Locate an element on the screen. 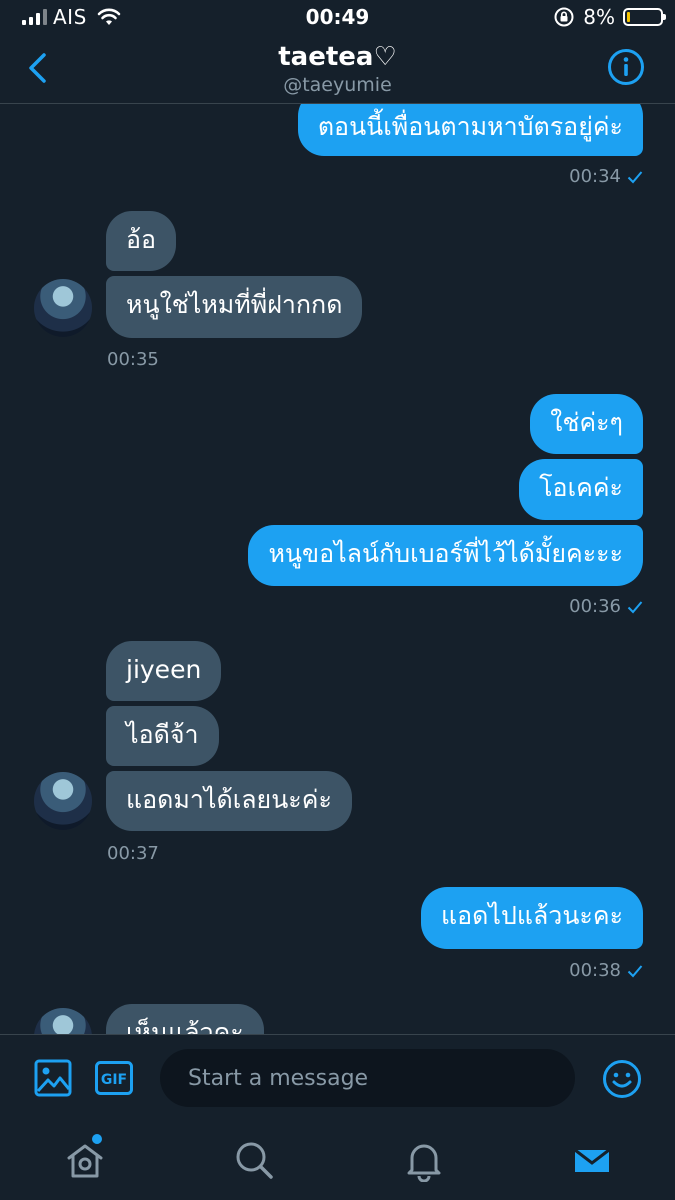 The width and height of the screenshot is (675, 1200). gif-label: GIF is located at coordinates (114, 1080).